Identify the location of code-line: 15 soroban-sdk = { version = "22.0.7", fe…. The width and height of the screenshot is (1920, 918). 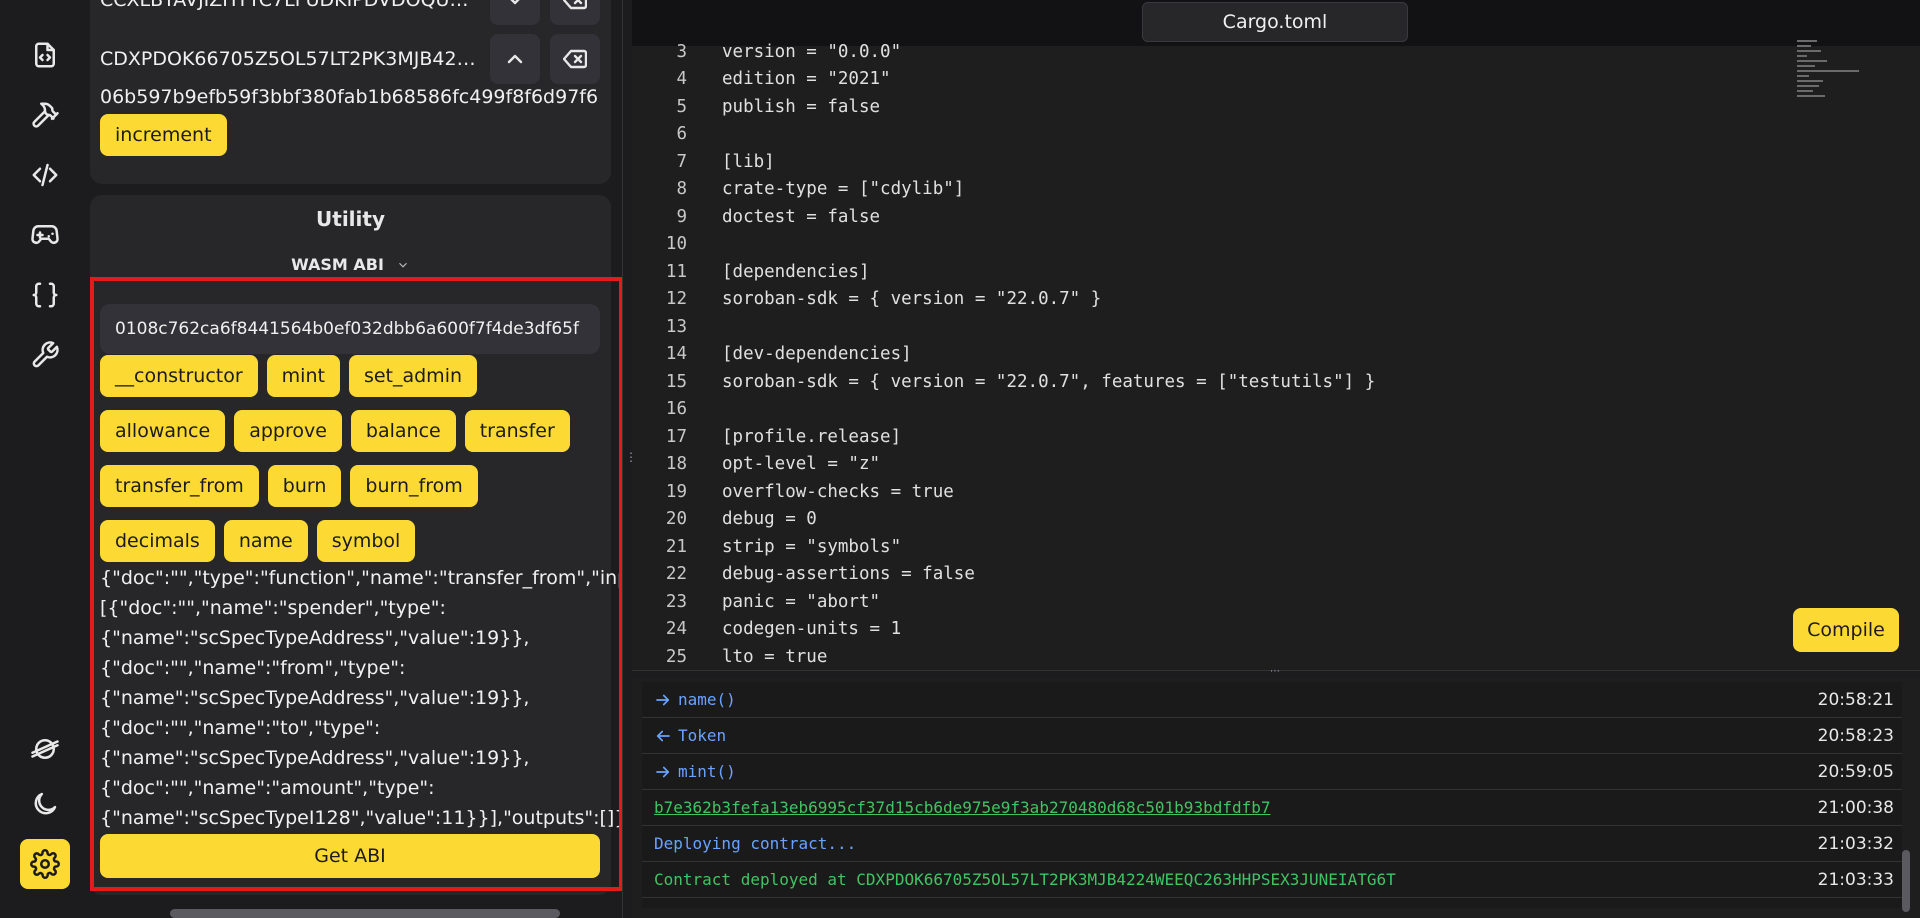
(1003, 382).